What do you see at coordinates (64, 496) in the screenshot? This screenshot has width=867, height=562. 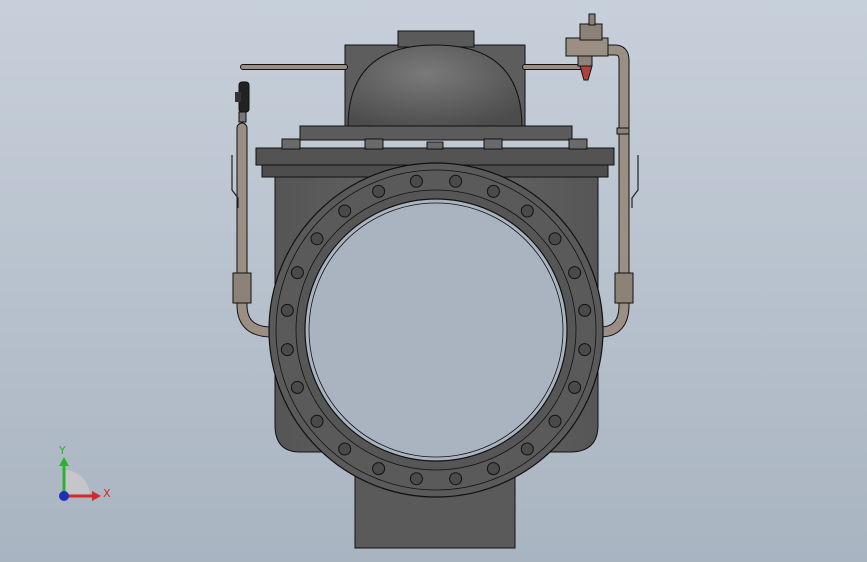 I see `triad-z-axis` at bounding box center [64, 496].